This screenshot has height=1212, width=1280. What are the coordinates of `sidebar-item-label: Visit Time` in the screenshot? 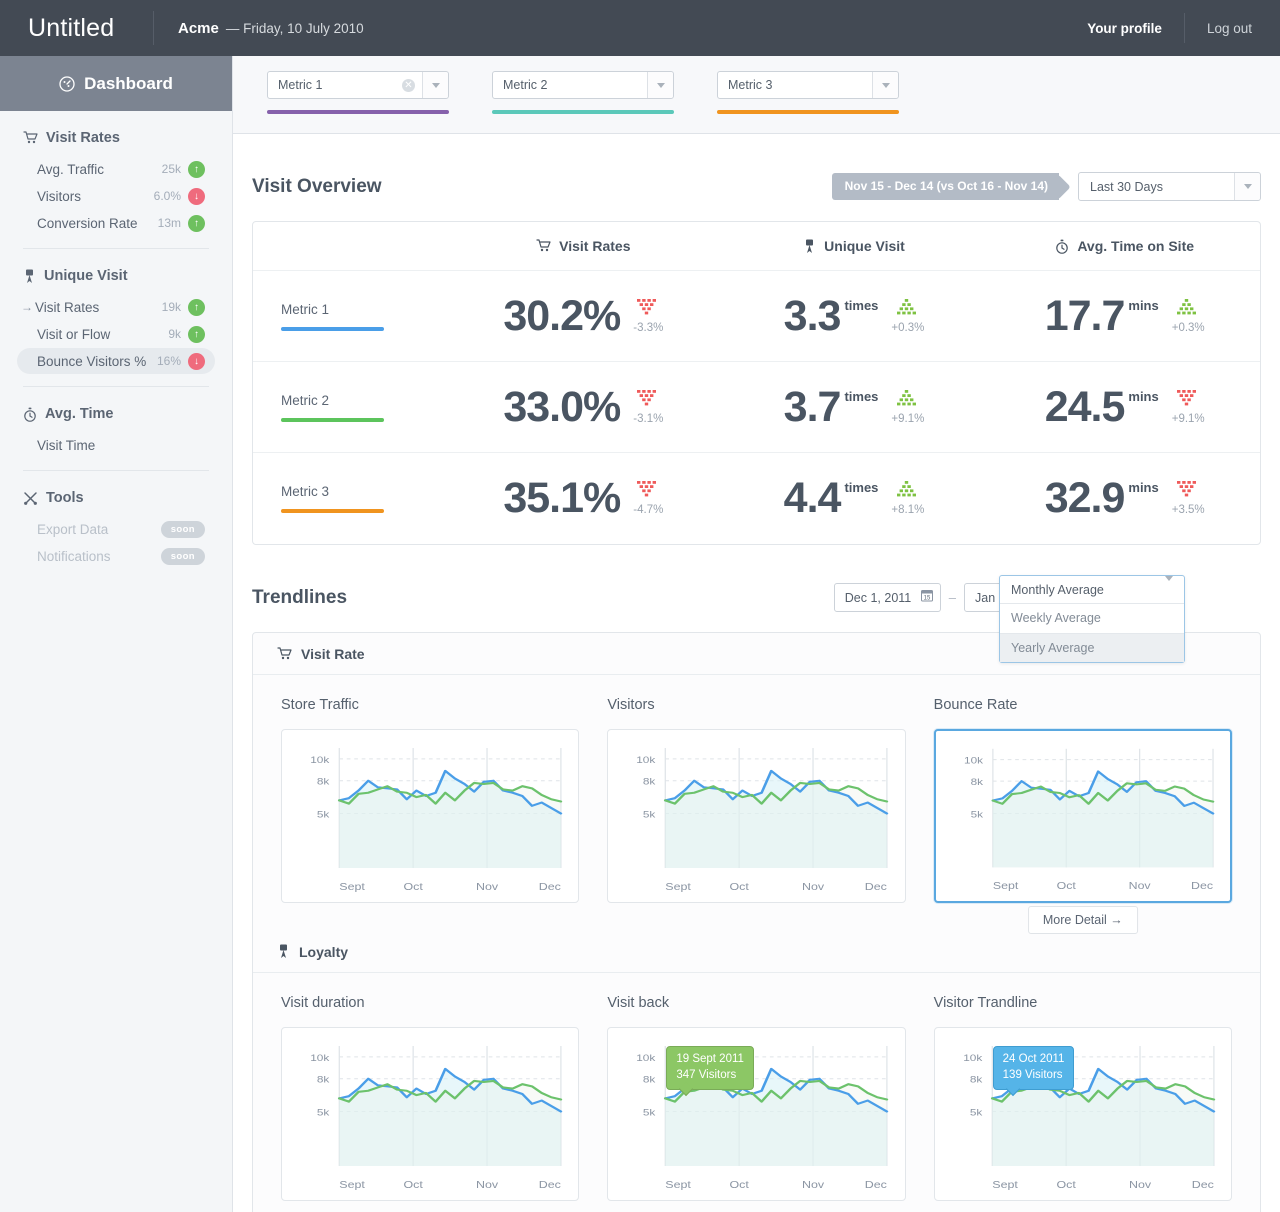 It's located at (66, 445).